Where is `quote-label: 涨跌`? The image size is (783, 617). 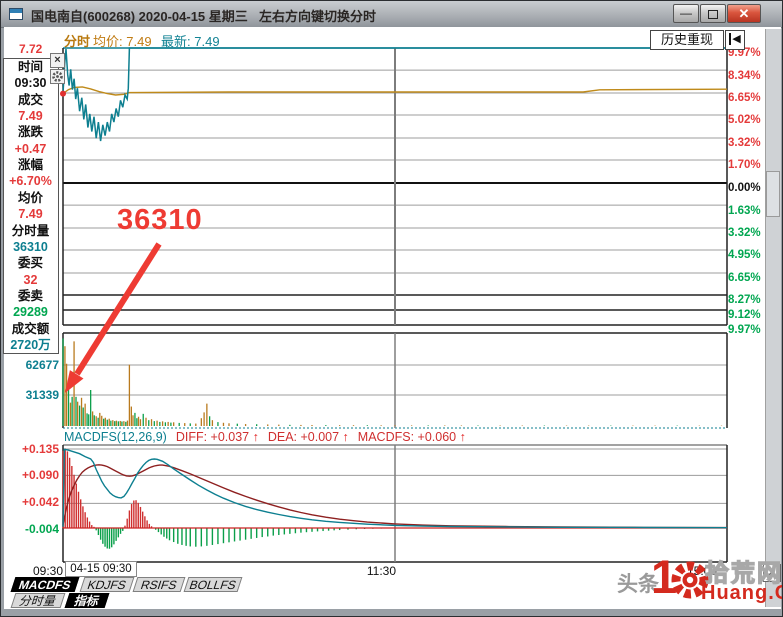
quote-label: 涨跌 is located at coordinates (30, 132).